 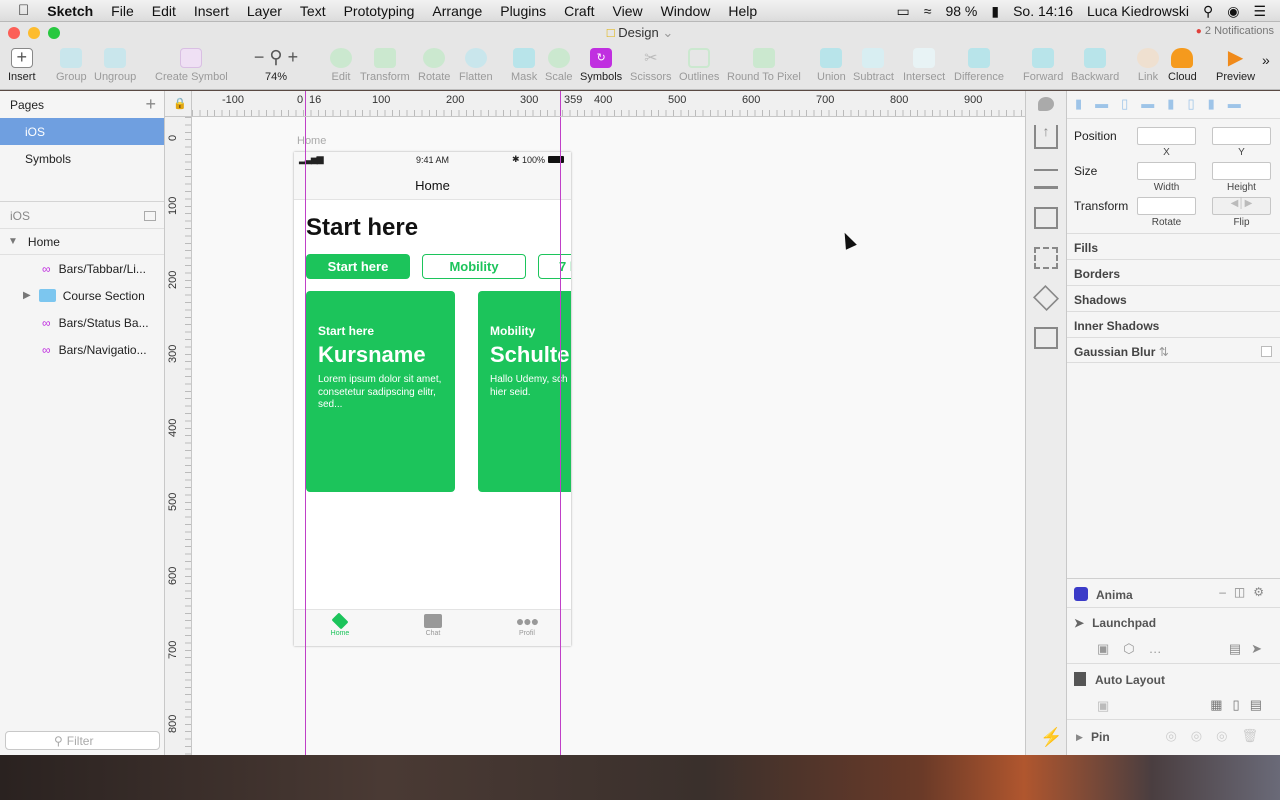 I want to click on gaussian-blur-section: Gaussian Blur ⇅, so click(x=1173, y=350).